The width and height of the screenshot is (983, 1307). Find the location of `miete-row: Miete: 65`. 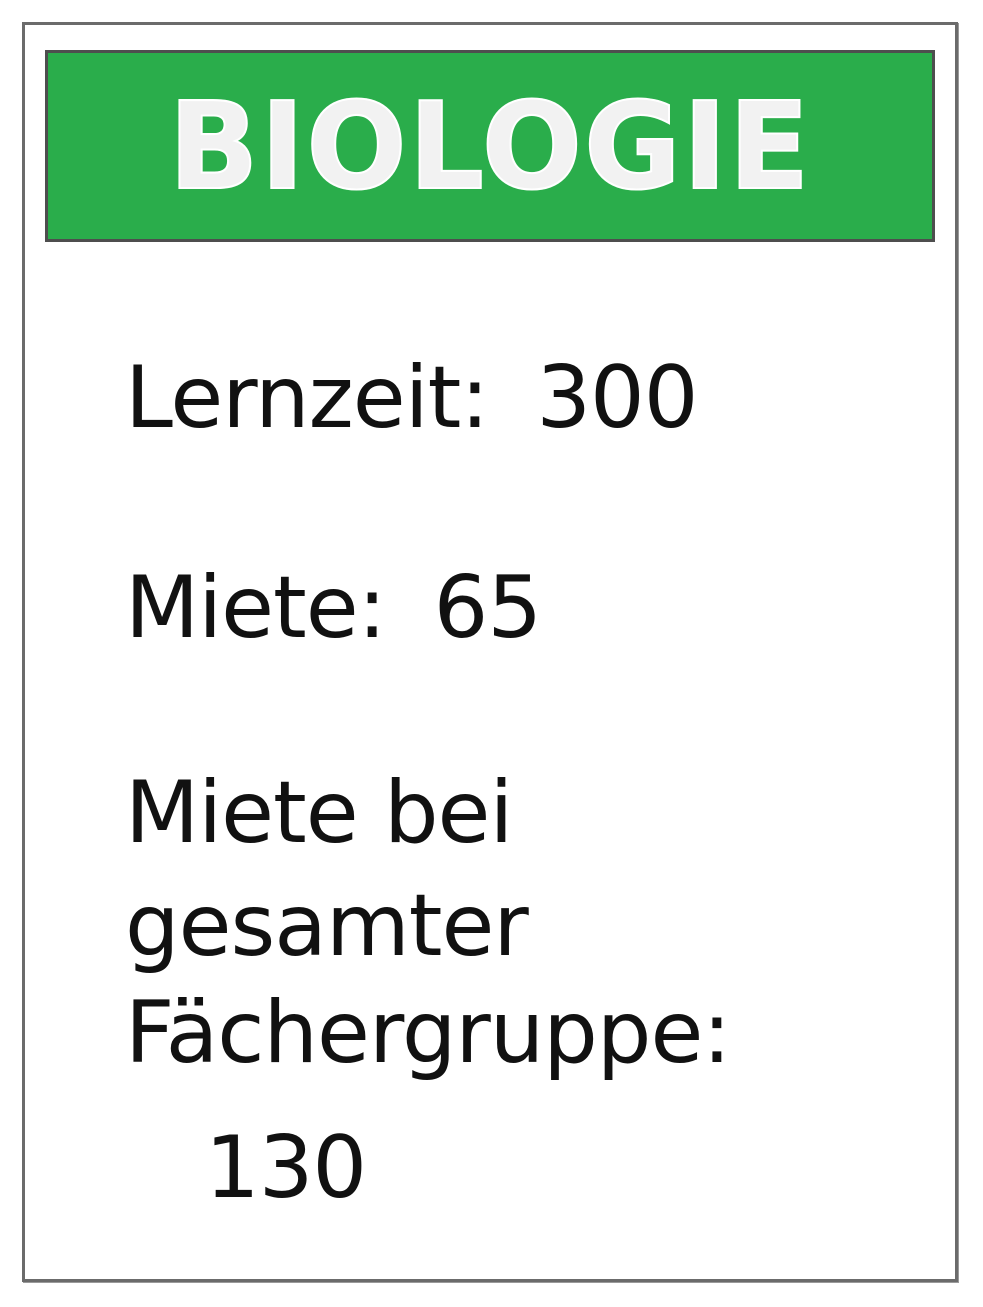

miete-row: Miete: 65 is located at coordinates (333, 608).